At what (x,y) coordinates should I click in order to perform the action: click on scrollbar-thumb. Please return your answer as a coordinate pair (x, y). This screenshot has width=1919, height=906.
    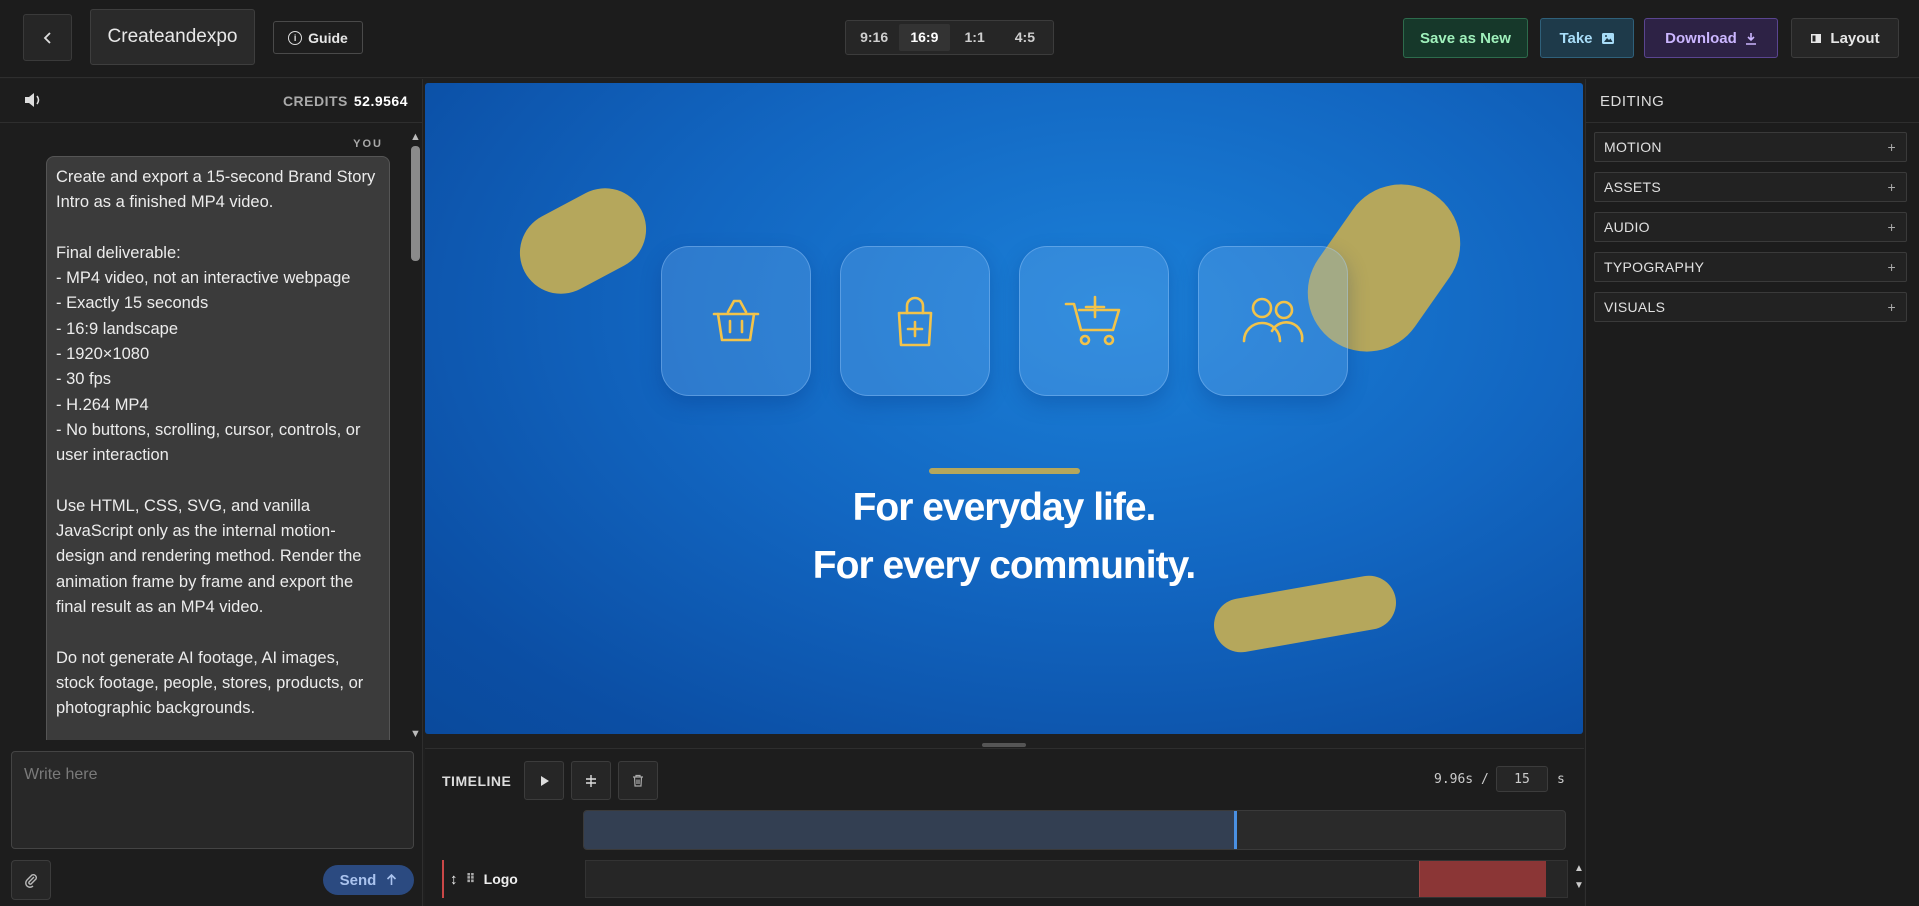
    Looking at the image, I should click on (415, 203).